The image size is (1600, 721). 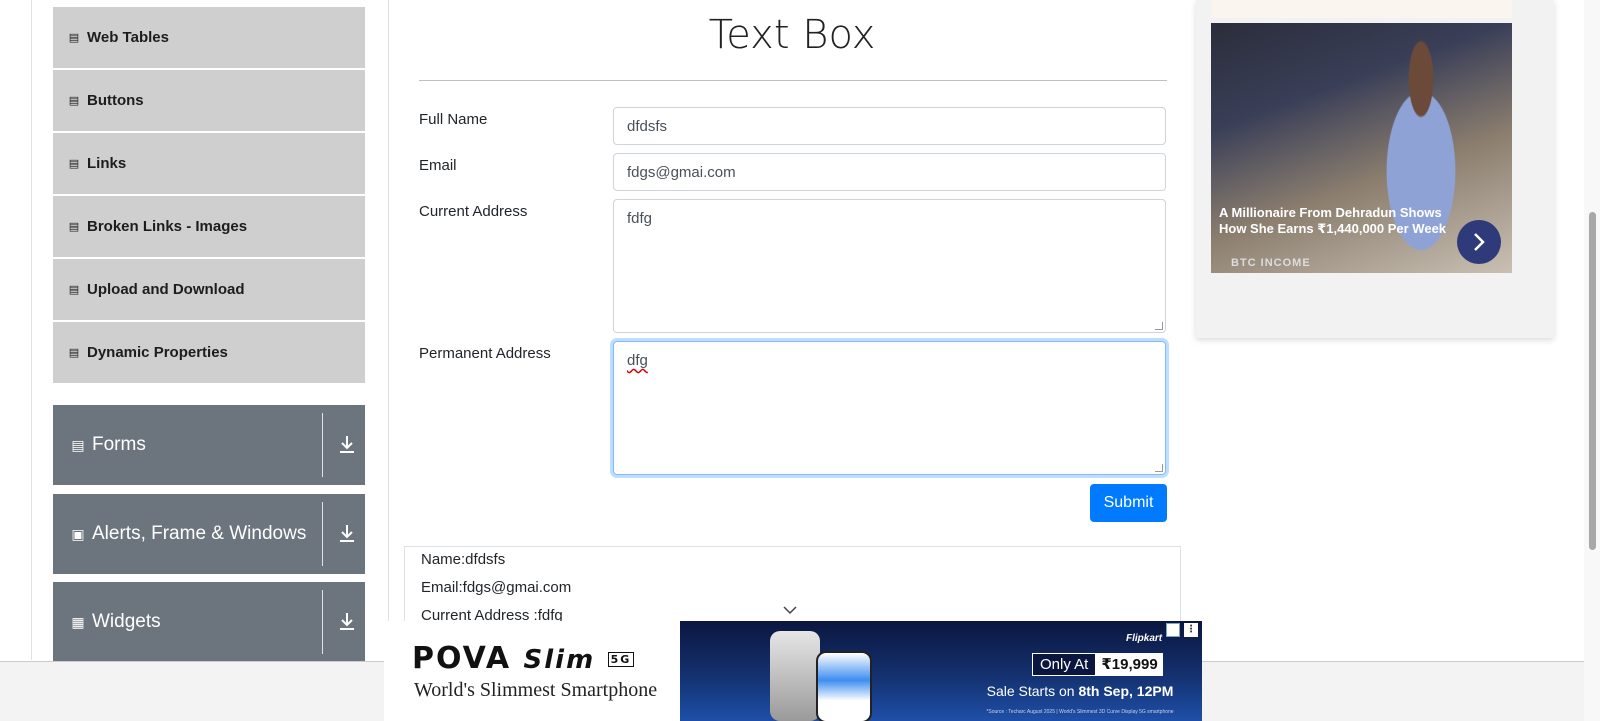 What do you see at coordinates (473, 211) in the screenshot?
I see `current-address-label: Current Address` at bounding box center [473, 211].